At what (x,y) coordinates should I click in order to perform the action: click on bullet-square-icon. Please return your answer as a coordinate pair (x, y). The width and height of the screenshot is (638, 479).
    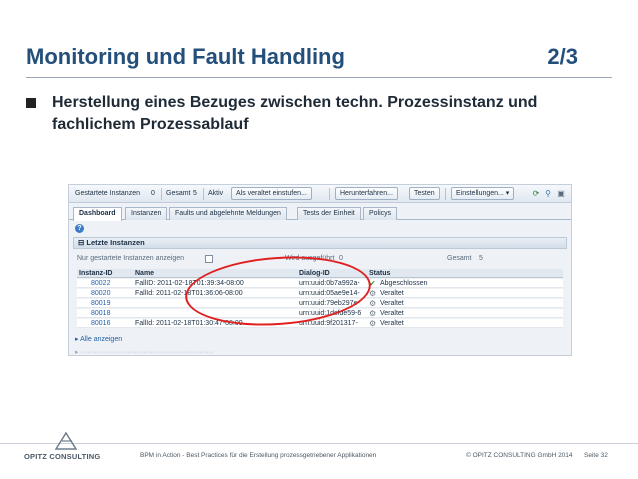
    Looking at the image, I should click on (31, 103).